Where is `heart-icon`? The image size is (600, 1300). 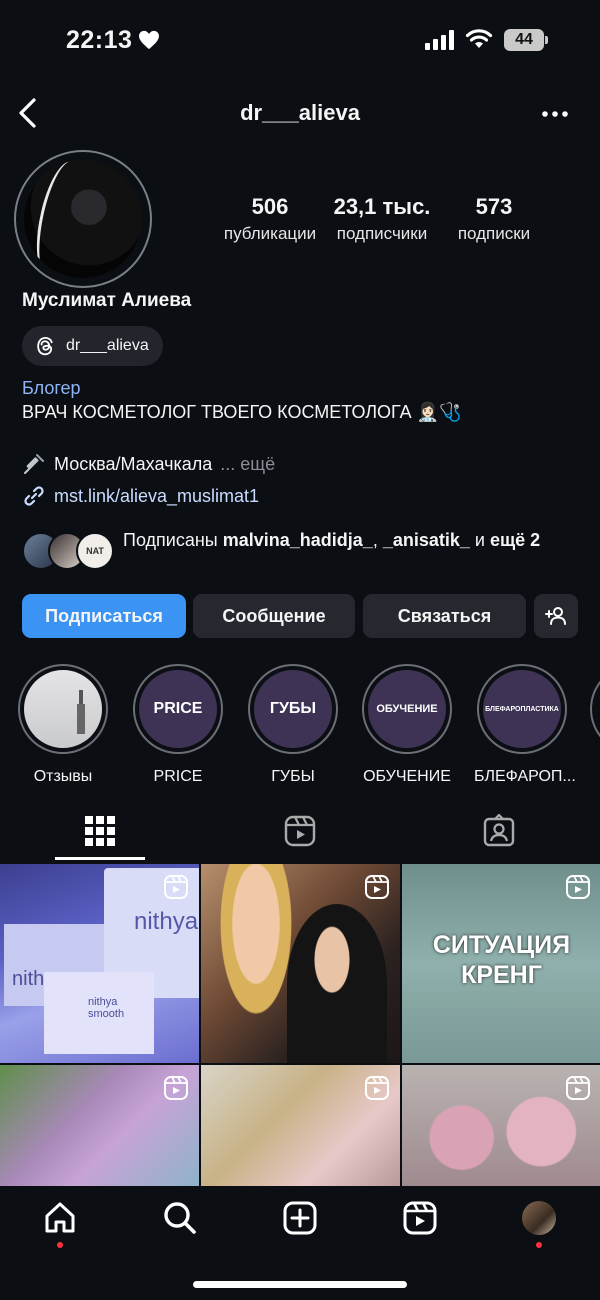 heart-icon is located at coordinates (149, 40).